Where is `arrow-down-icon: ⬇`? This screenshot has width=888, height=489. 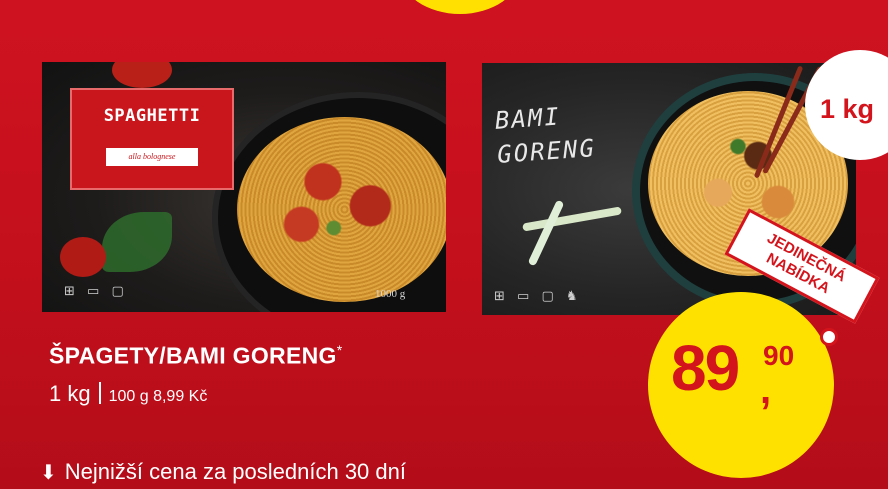 arrow-down-icon: ⬇ is located at coordinates (48, 473).